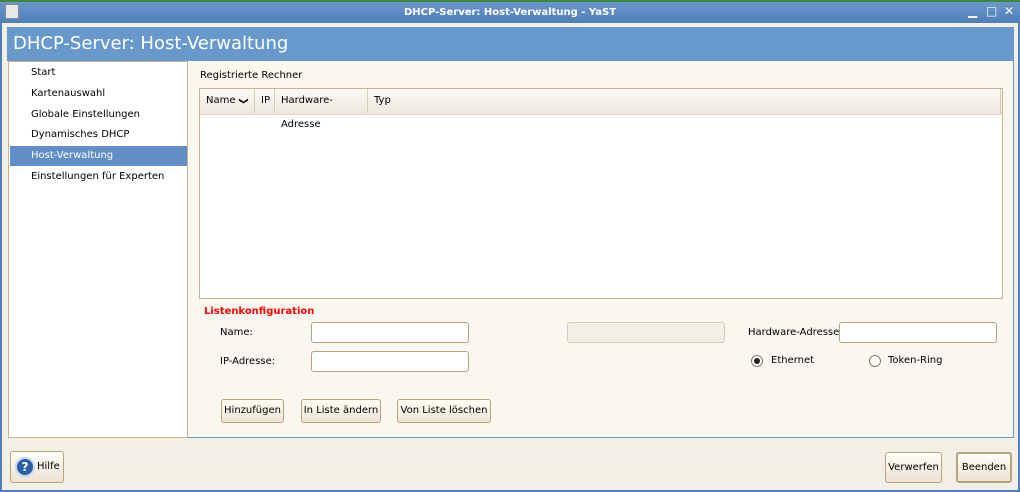 This screenshot has height=492, width=1020. What do you see at coordinates (252, 411) in the screenshot?
I see `add-button: Hinzufügen` at bounding box center [252, 411].